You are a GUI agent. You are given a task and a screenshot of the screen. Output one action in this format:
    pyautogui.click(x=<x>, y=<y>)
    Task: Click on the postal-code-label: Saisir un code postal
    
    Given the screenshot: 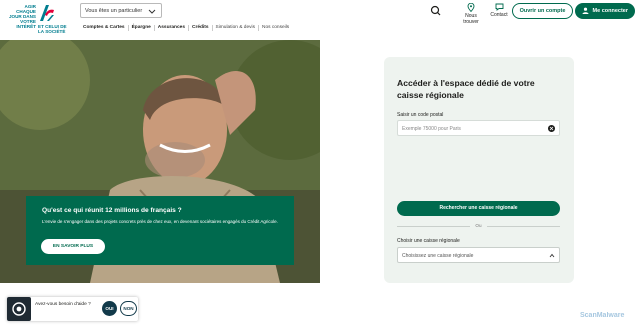 What is the action you would take?
    pyautogui.click(x=420, y=115)
    